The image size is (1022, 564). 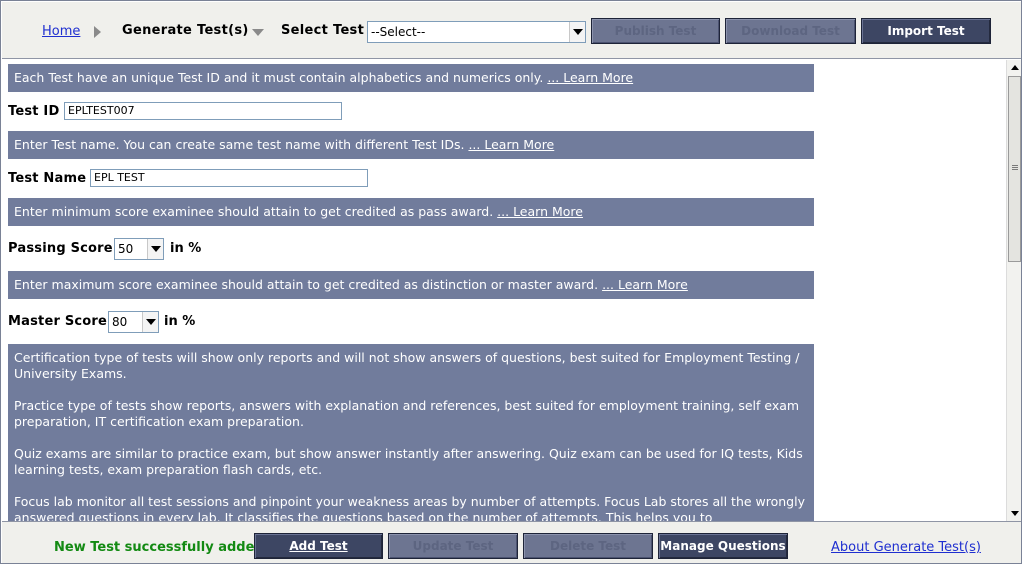 I want to click on master-score-unit: in %, so click(x=180, y=321).